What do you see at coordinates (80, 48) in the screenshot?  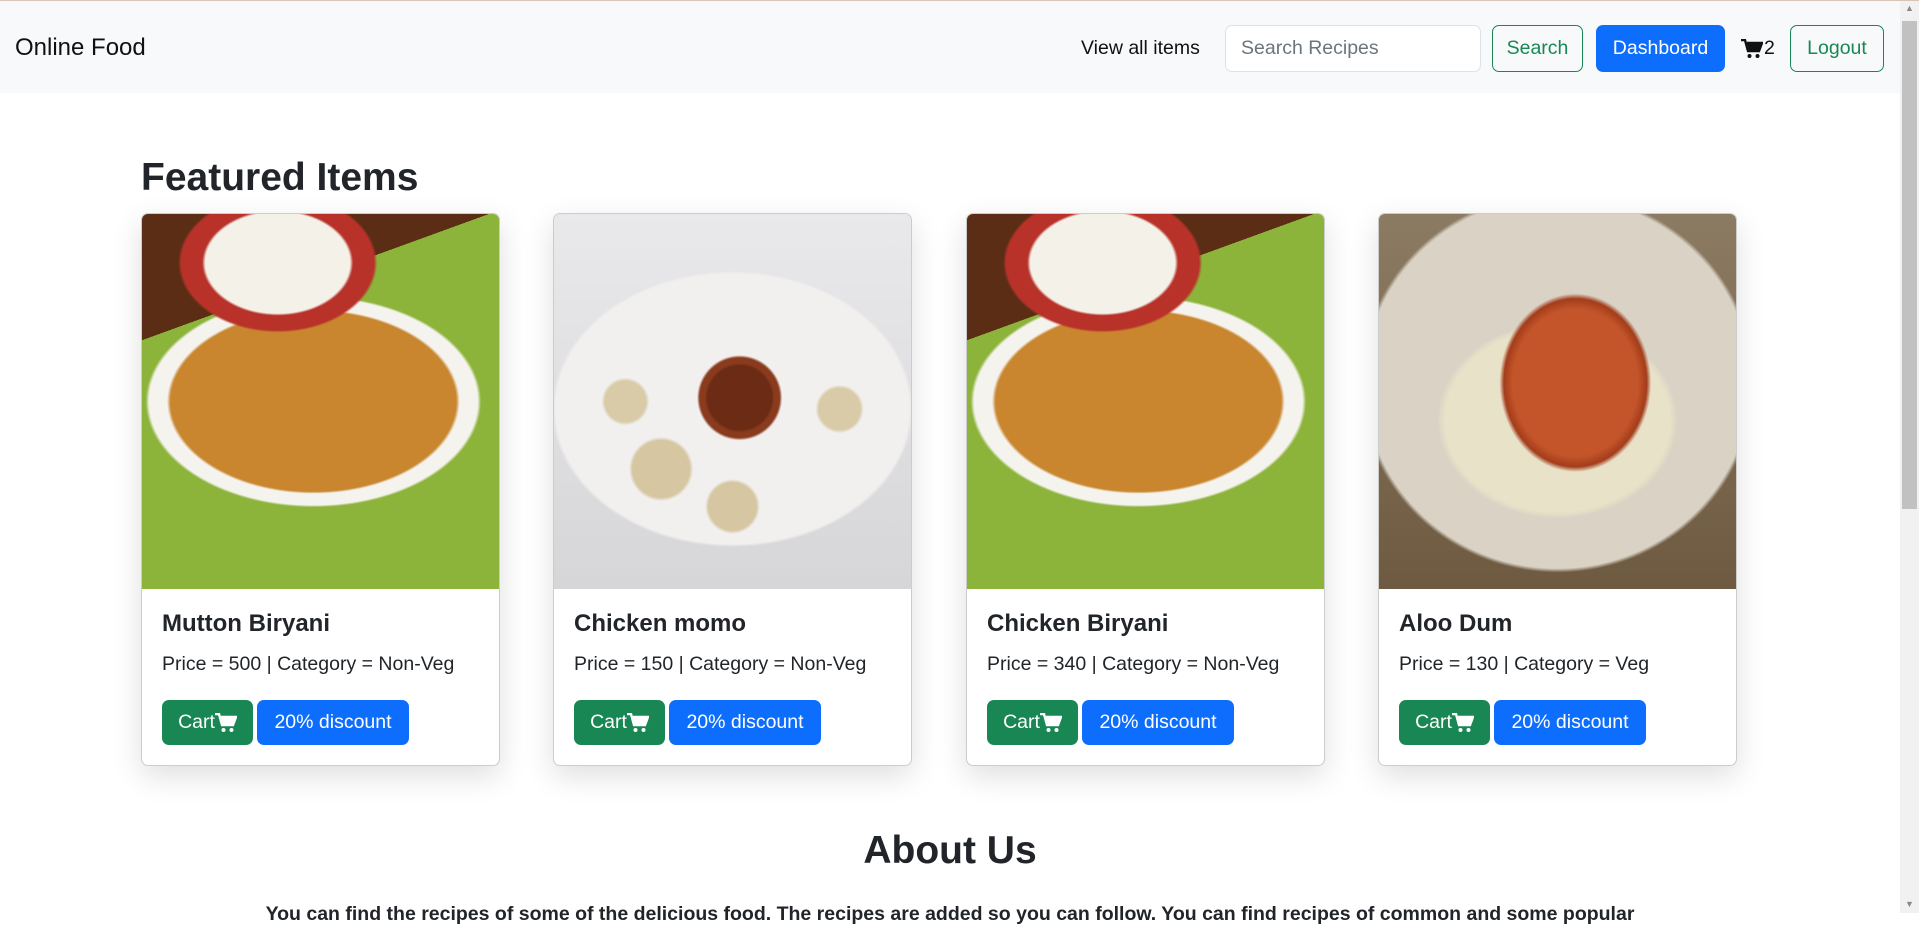 I see `brand-logo: Online Food` at bounding box center [80, 48].